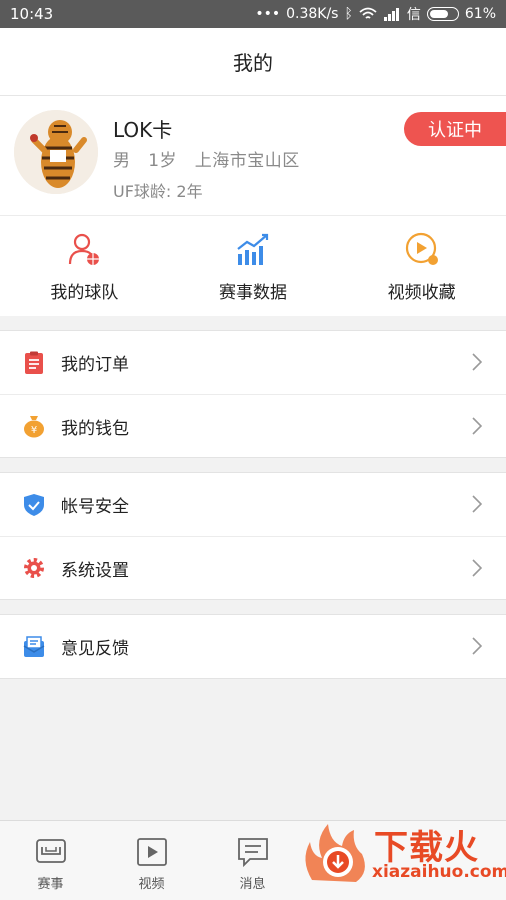 The height and width of the screenshot is (900, 506). Describe the element at coordinates (158, 191) in the screenshot. I see `profile-years: UF球龄: 2年` at that location.